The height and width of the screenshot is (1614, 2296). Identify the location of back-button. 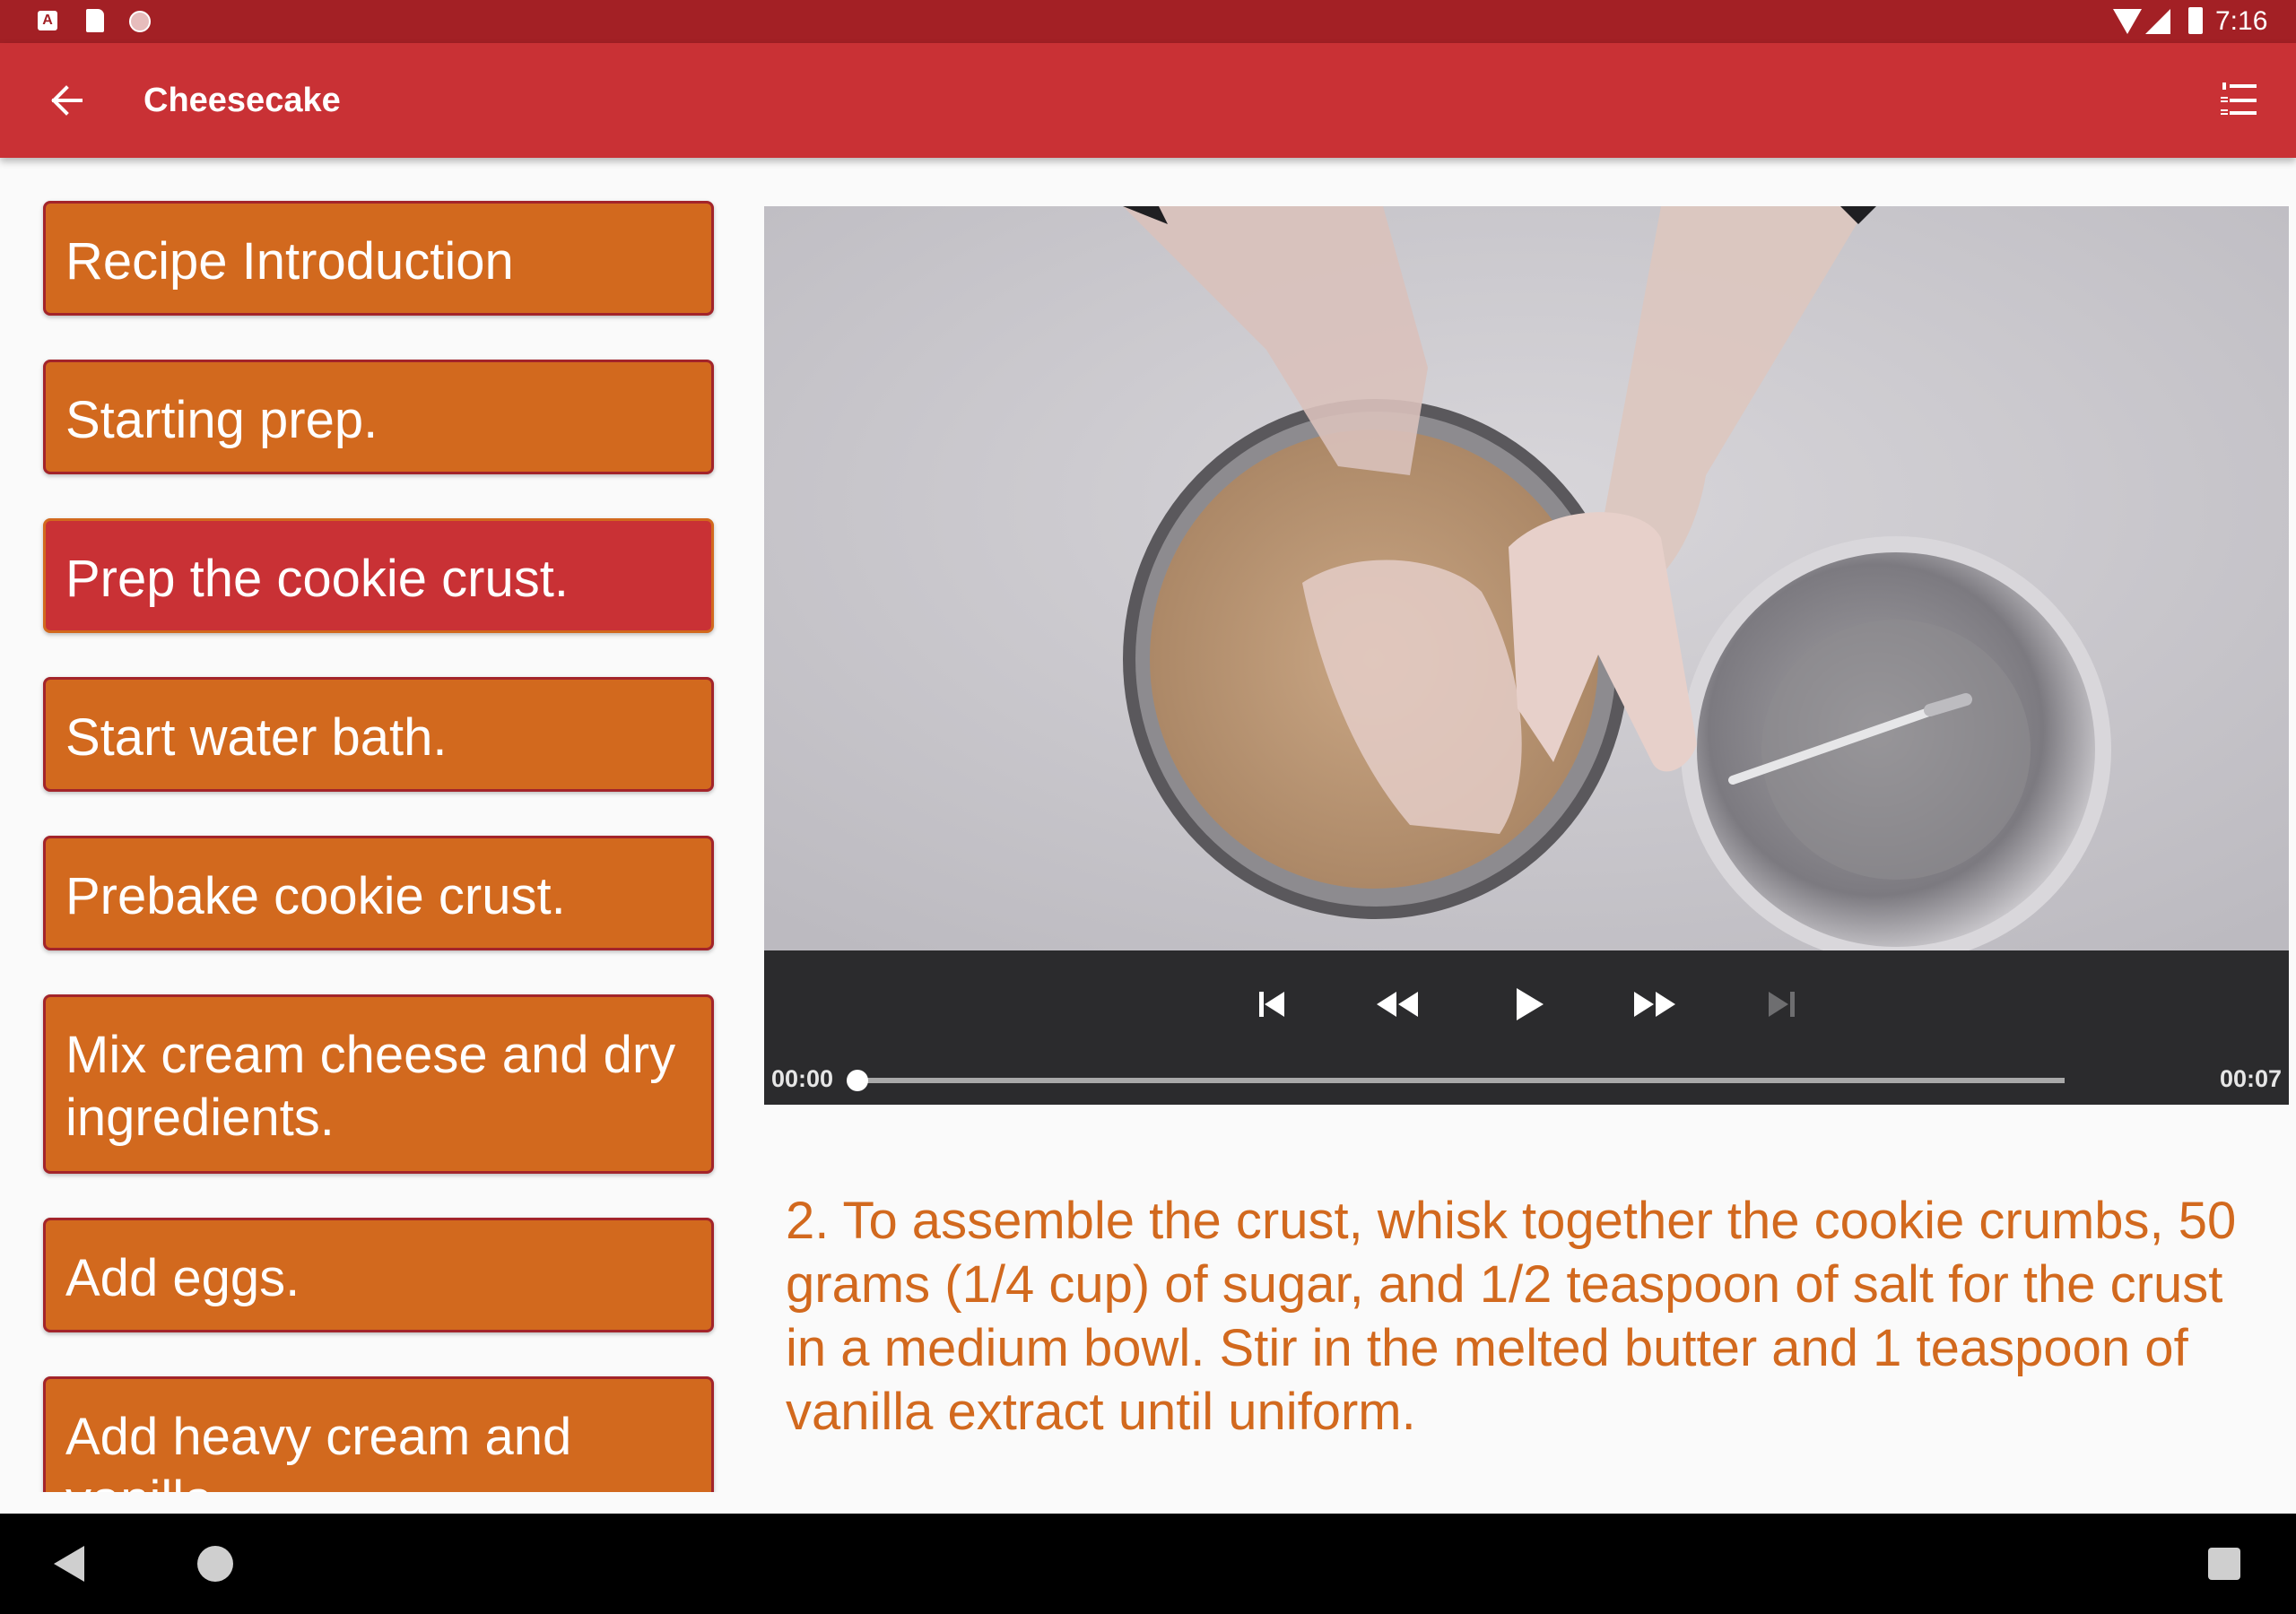
(68, 100).